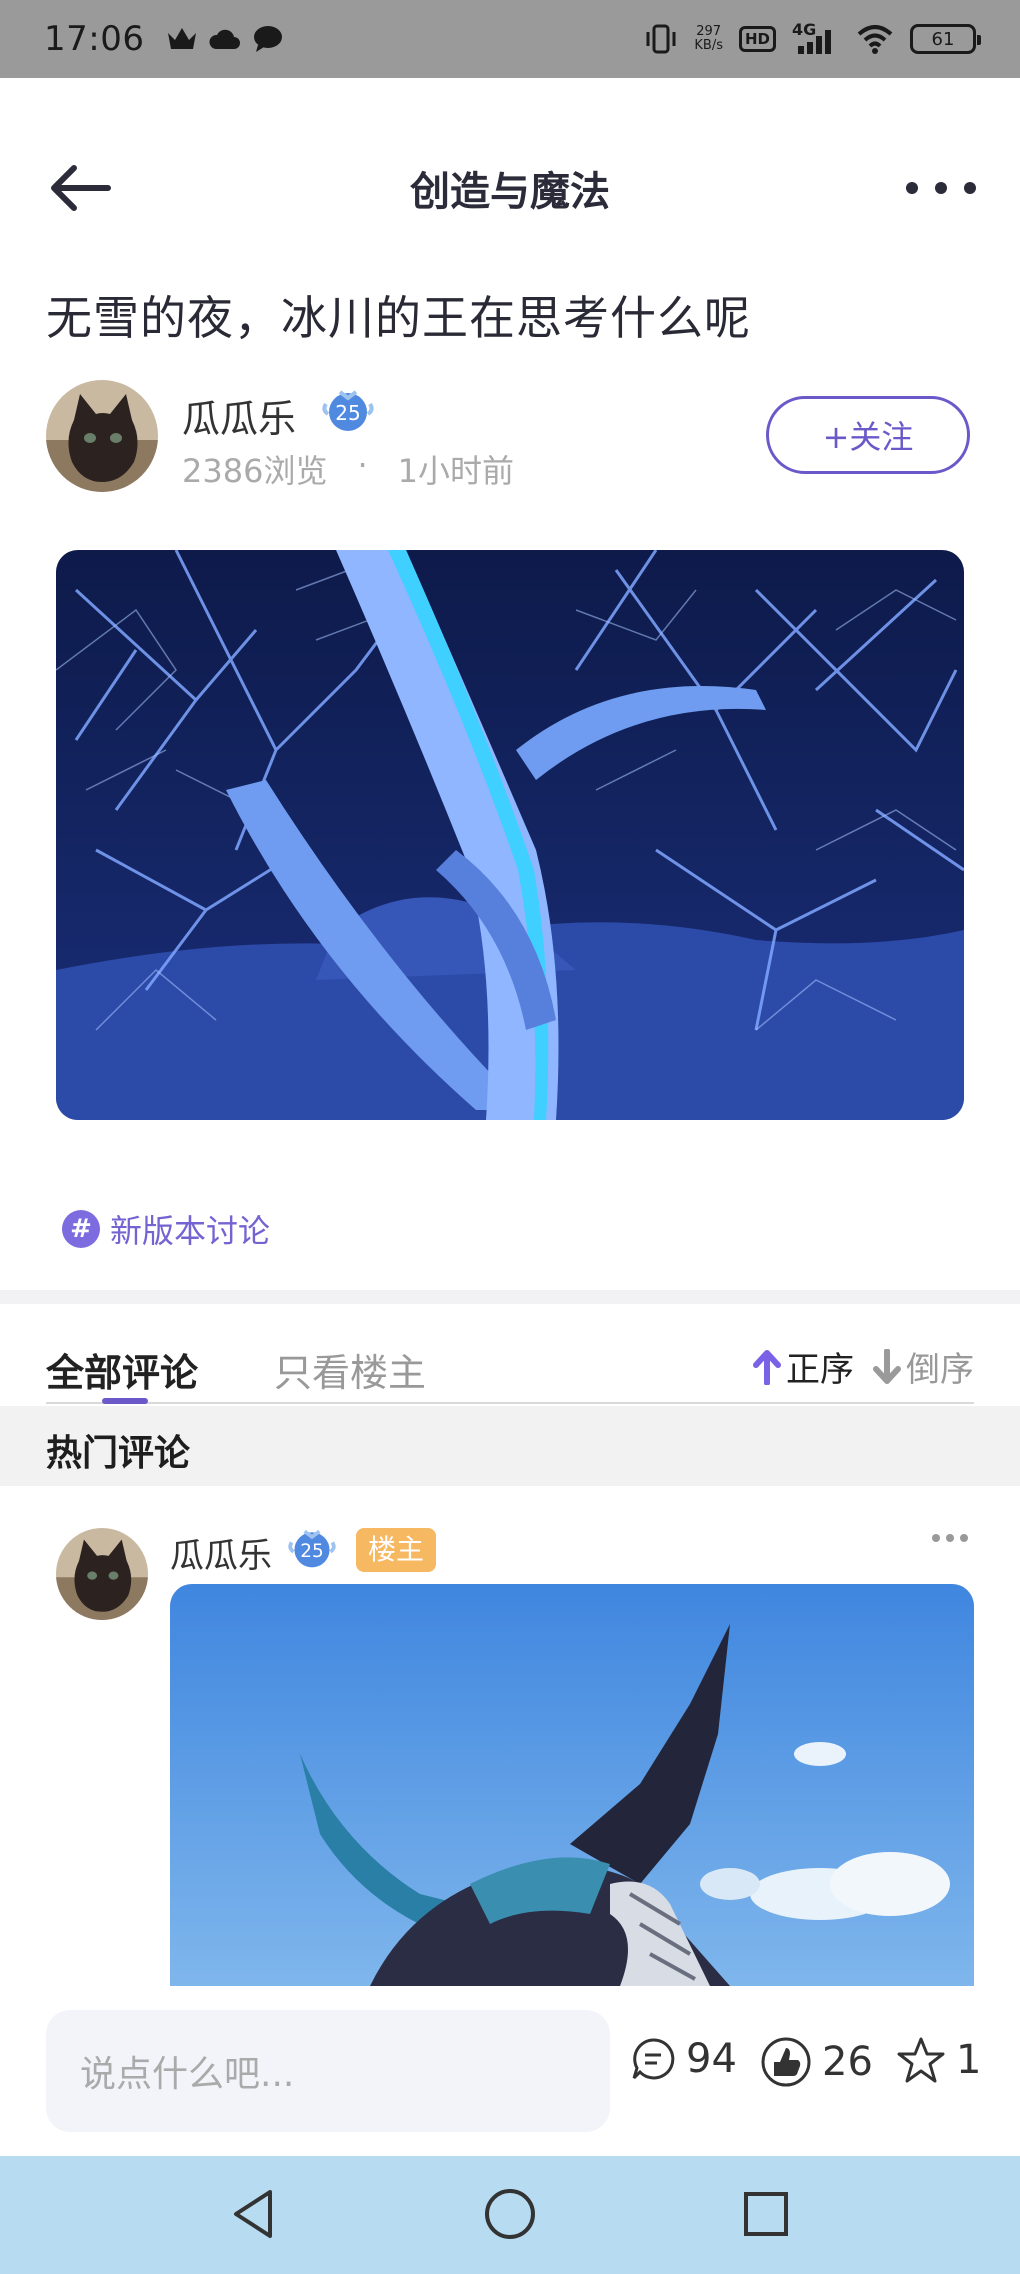 This screenshot has height=2274, width=1020. Describe the element at coordinates (94, 39) in the screenshot. I see `status-time: 17:06` at that location.